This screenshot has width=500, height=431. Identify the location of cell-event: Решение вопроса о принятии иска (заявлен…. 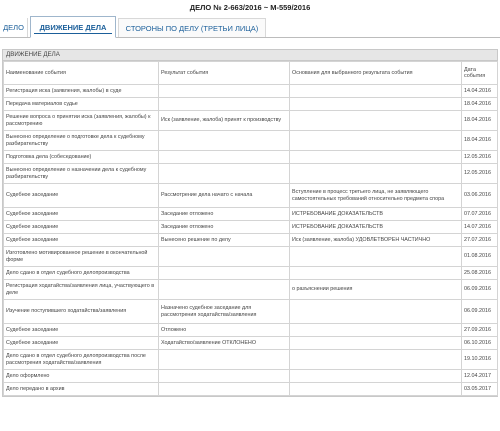
(81, 120).